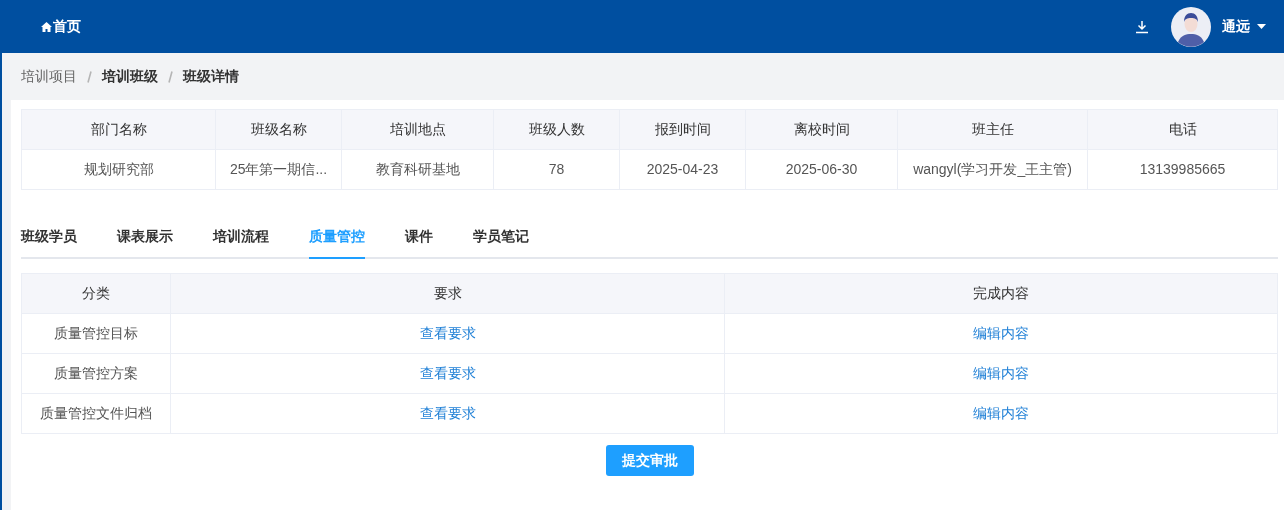  Describe the element at coordinates (46, 26) in the screenshot. I see `home-icon` at that location.